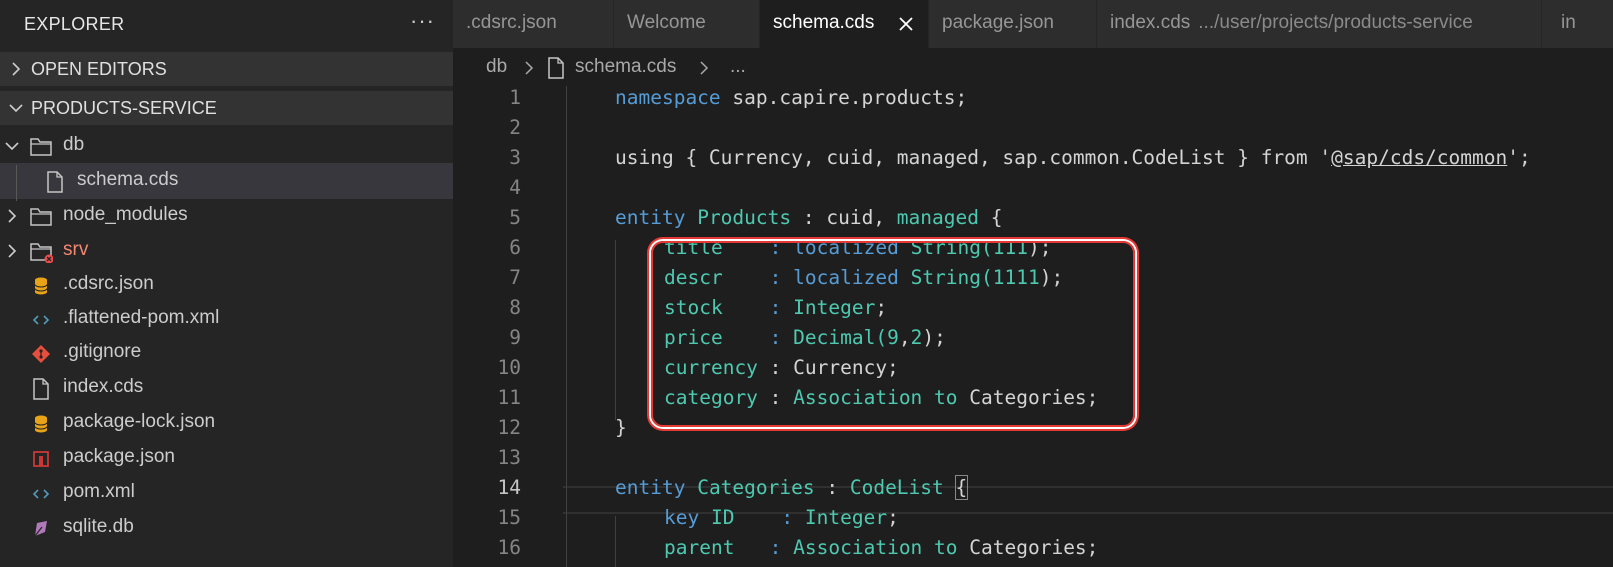 The height and width of the screenshot is (567, 1613). I want to click on line-number: 12, so click(509, 427).